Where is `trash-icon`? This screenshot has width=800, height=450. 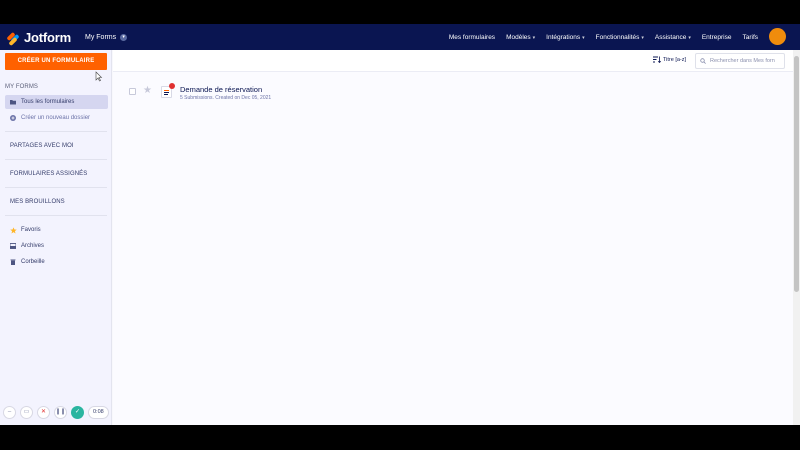
trash-icon is located at coordinates (13, 262).